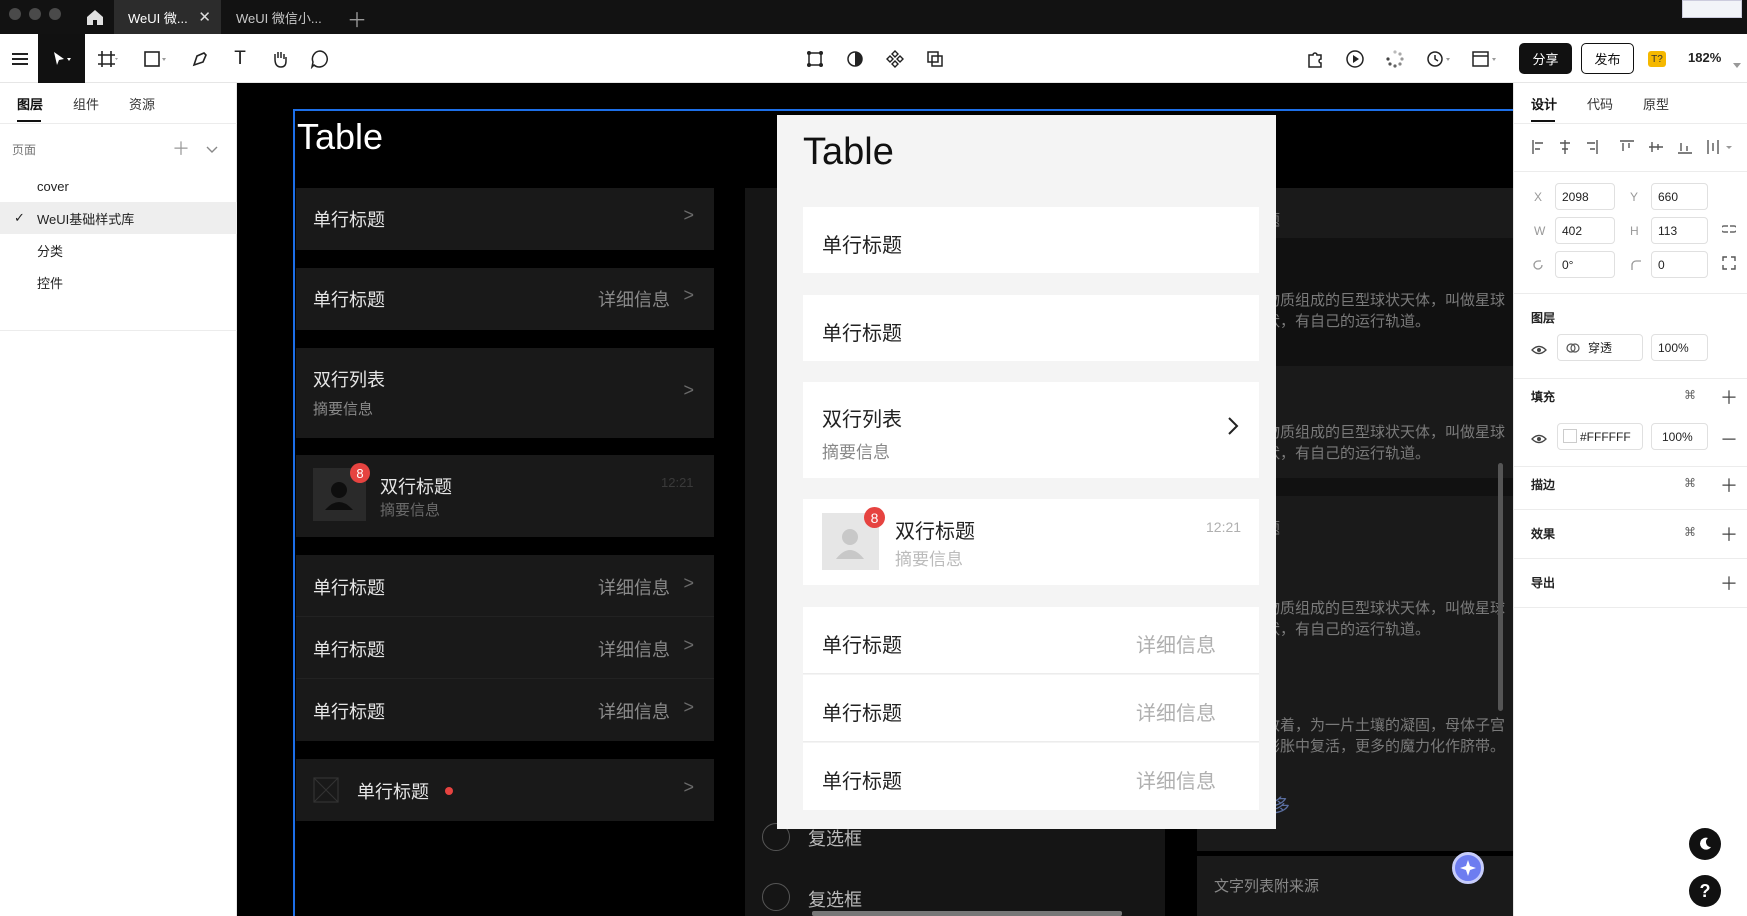 Image resolution: width=1747 pixels, height=916 pixels. Describe the element at coordinates (1378, 725) in the screenshot. I see `text-list-paragraph: 广散着，为一片土壤的凝固，母体子宫` at that location.